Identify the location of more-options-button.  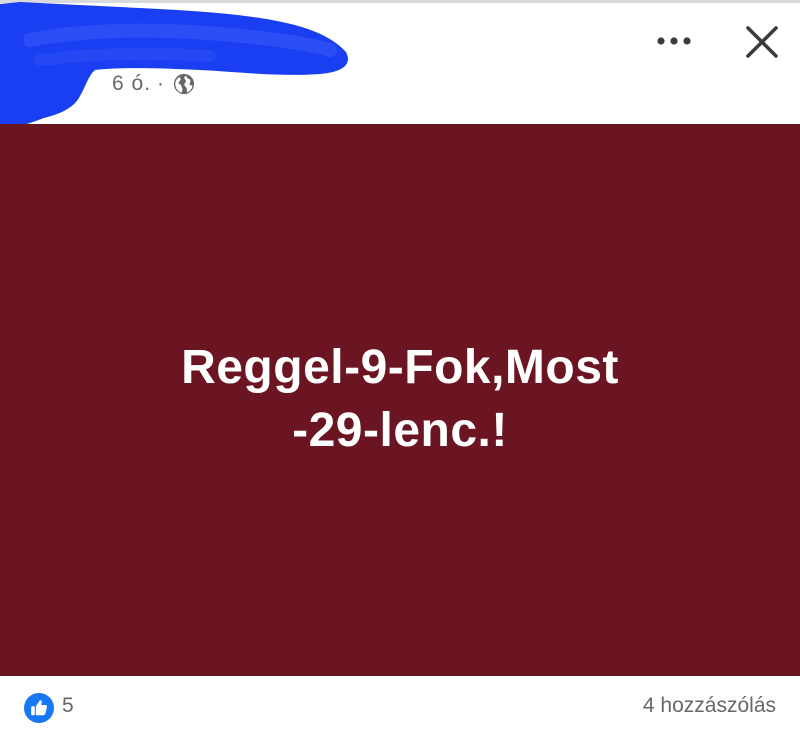
(674, 41).